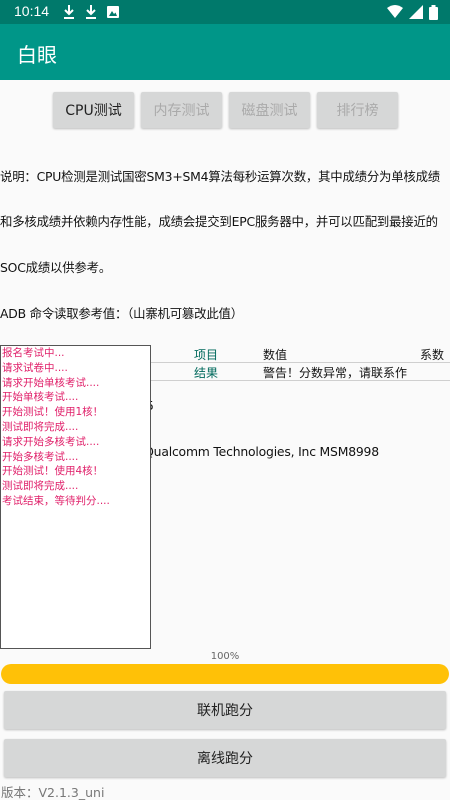 The height and width of the screenshot is (800, 450). Describe the element at coordinates (37, 55) in the screenshot. I see `app-title: 白眼` at that location.